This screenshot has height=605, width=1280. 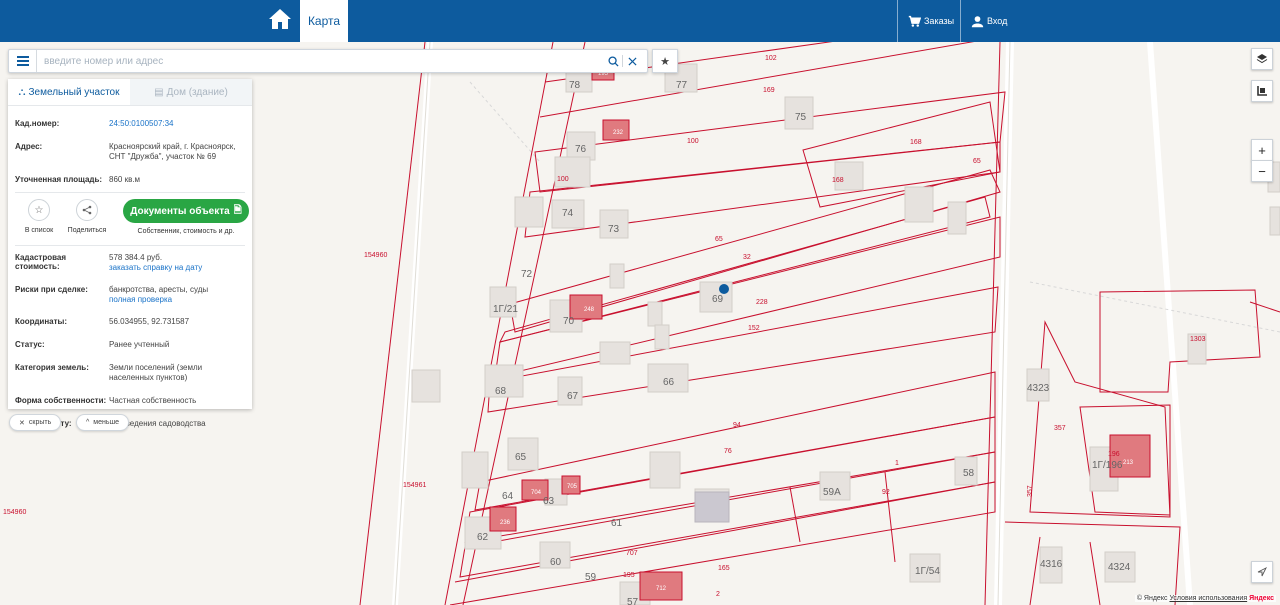 I want to click on svg-text: 213, so click(x=1128, y=463).